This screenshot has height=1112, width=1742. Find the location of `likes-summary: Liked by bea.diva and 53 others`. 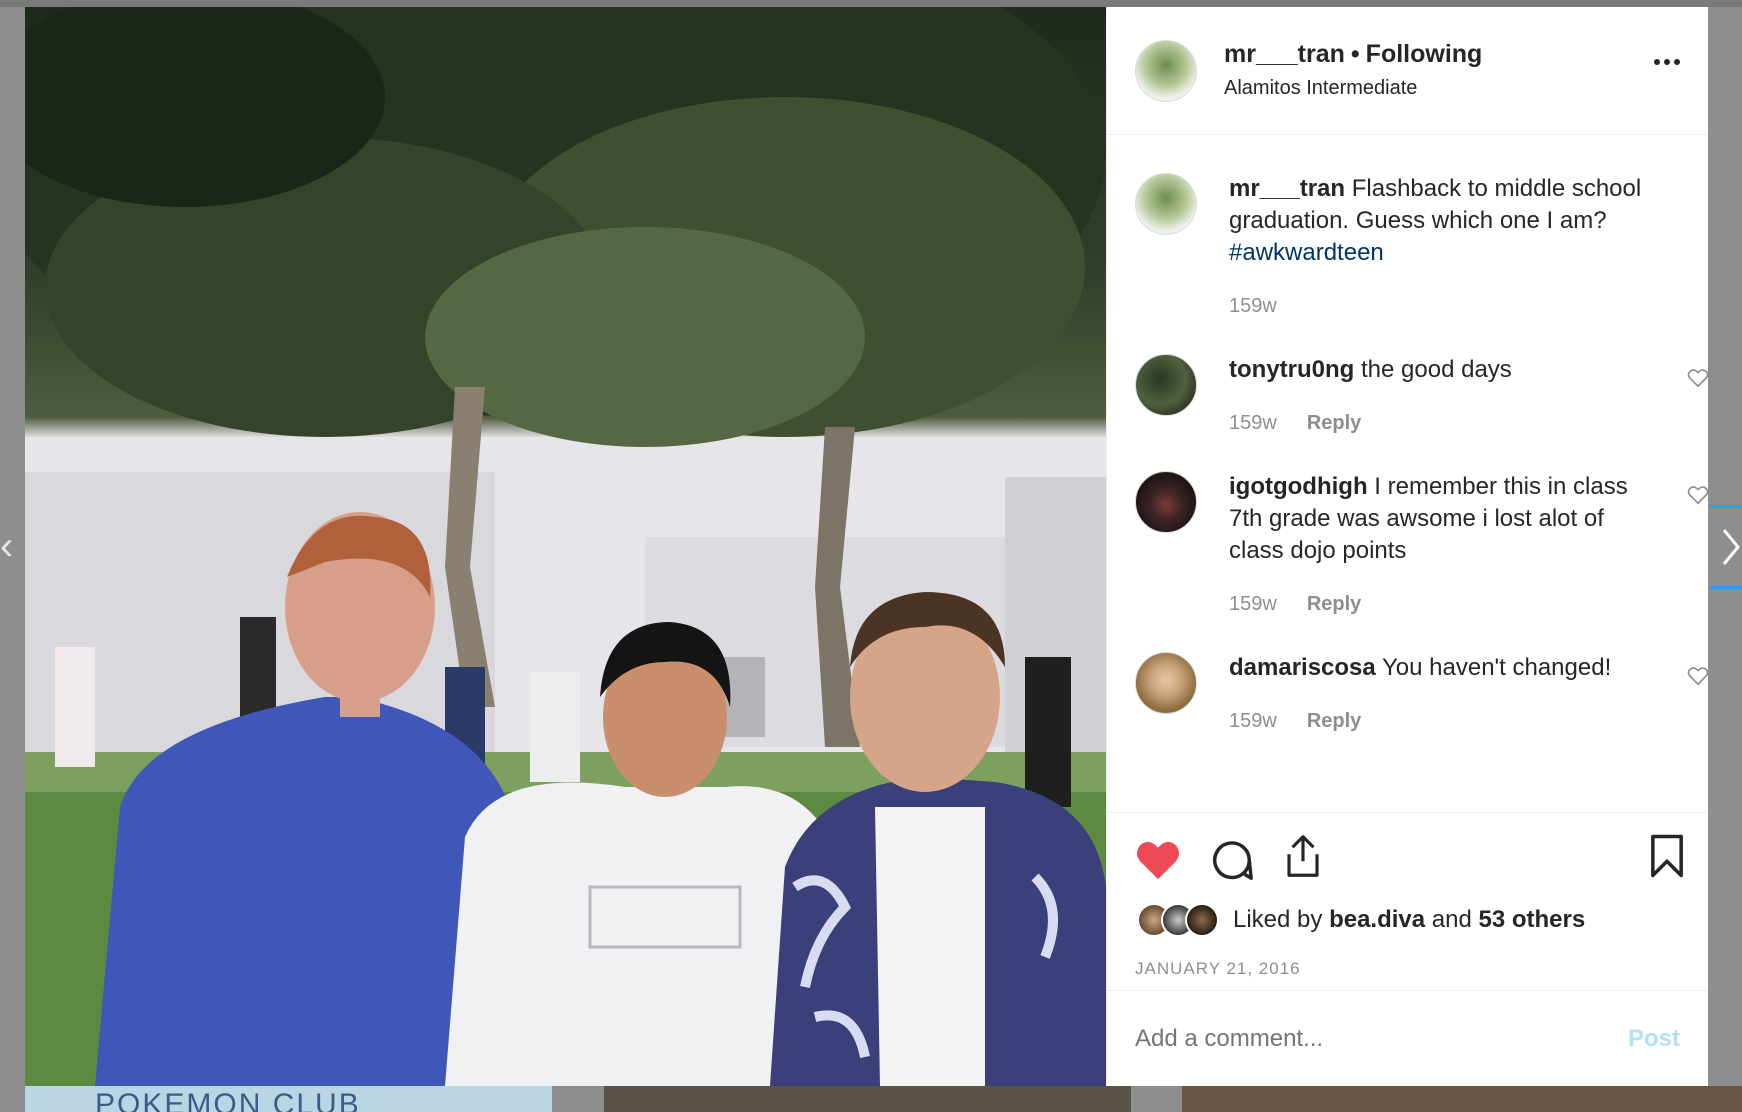

likes-summary: Liked by bea.diva and 53 others is located at coordinates (1361, 920).